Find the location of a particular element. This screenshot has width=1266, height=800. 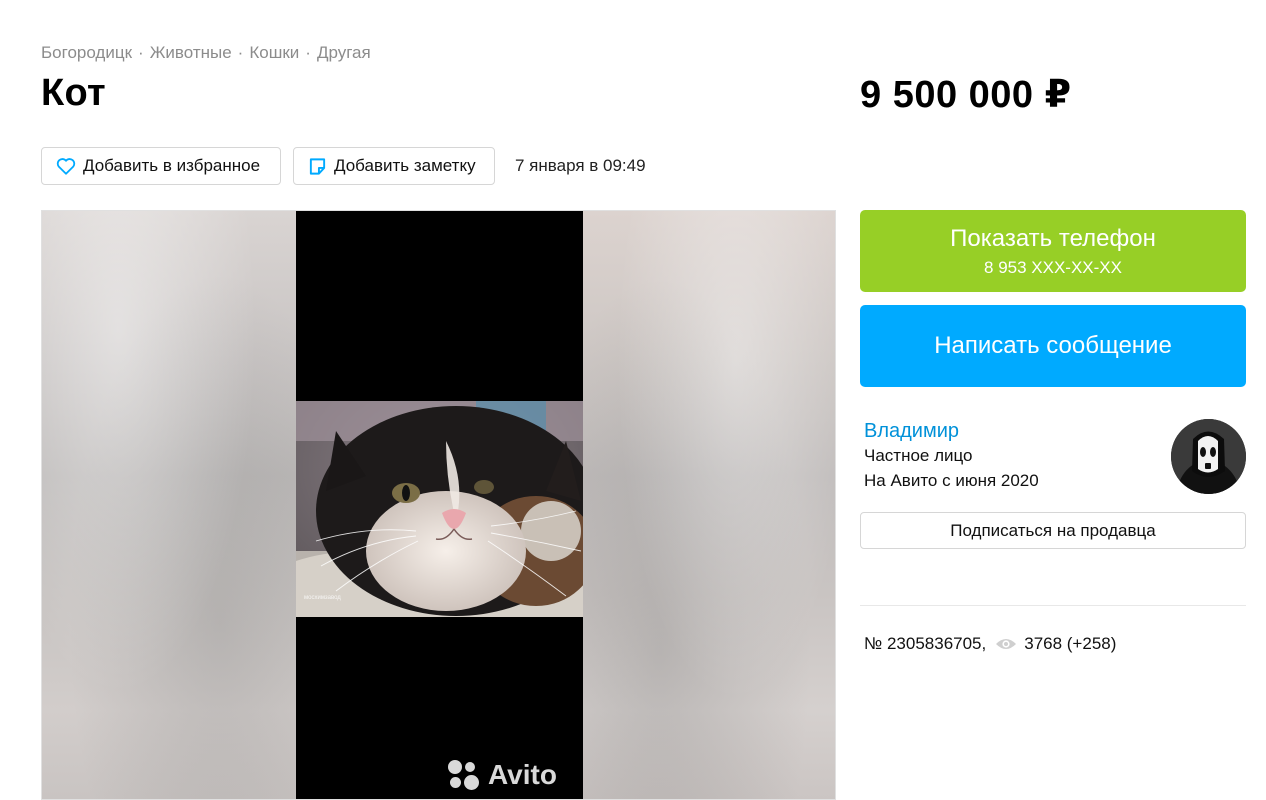

subscribe-seller-button: Подписаться на продавца is located at coordinates (1053, 530).